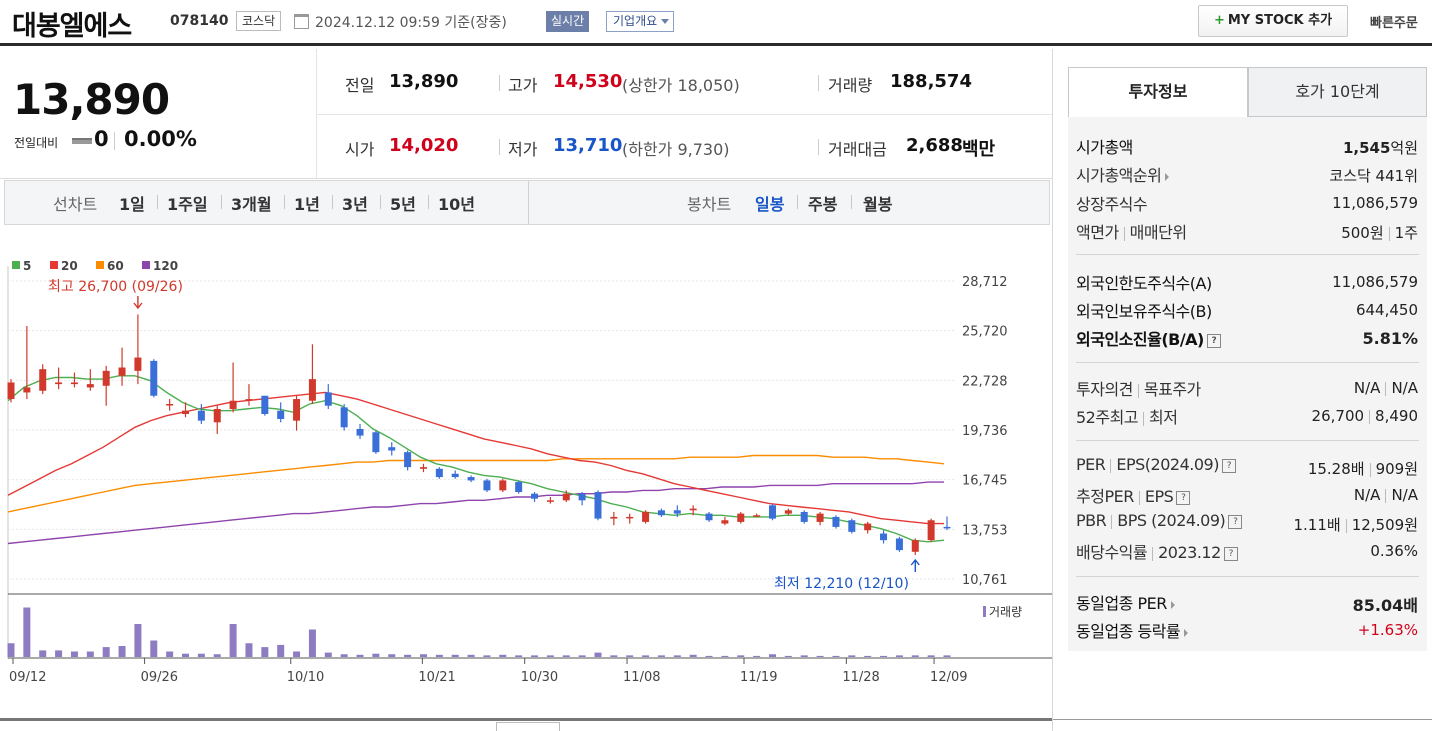 This screenshot has height=731, width=1432. Describe the element at coordinates (1380, 147) in the screenshot. I see `market-cap-value: 1,545억원` at that location.